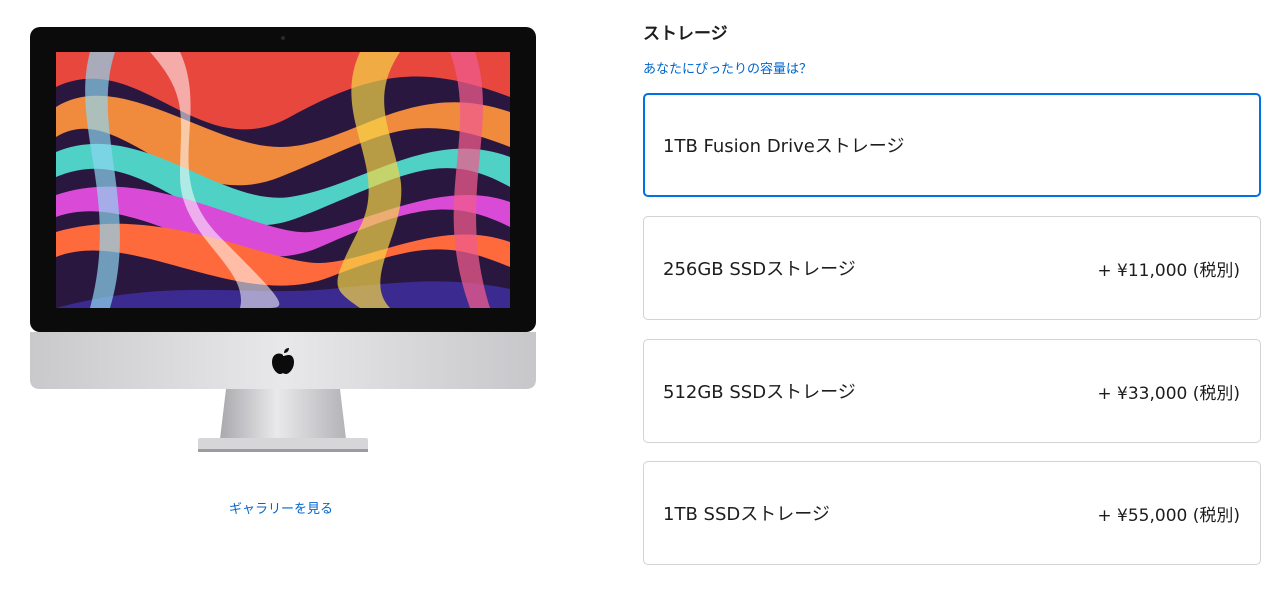 The height and width of the screenshot is (593, 1280). I want to click on option-price: + ¥33,000 (税別), so click(1168, 393).